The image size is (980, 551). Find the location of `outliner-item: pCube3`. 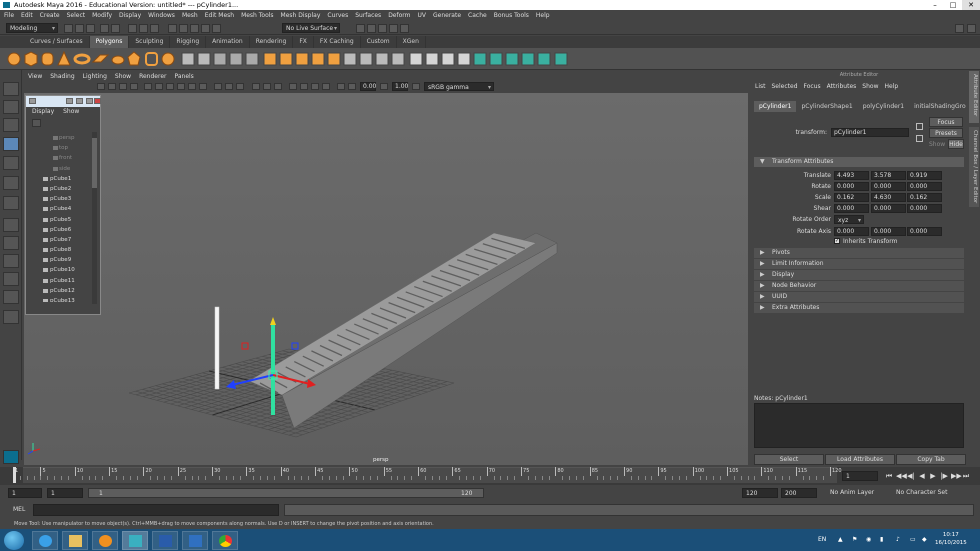

outliner-item: pCube3 is located at coordinates (62, 199).